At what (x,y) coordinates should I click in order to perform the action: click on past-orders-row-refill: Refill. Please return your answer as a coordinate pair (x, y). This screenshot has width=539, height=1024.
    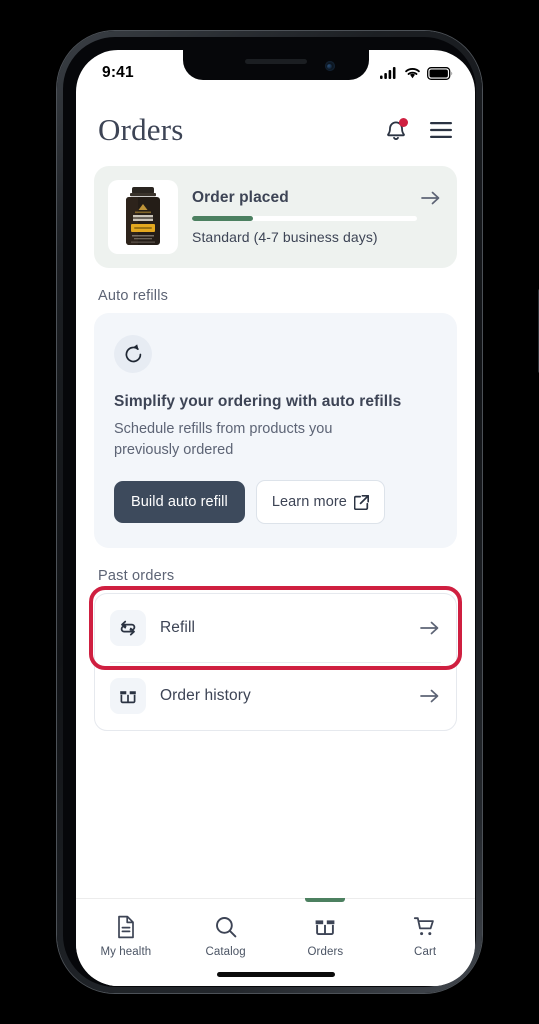
    Looking at the image, I should click on (275, 628).